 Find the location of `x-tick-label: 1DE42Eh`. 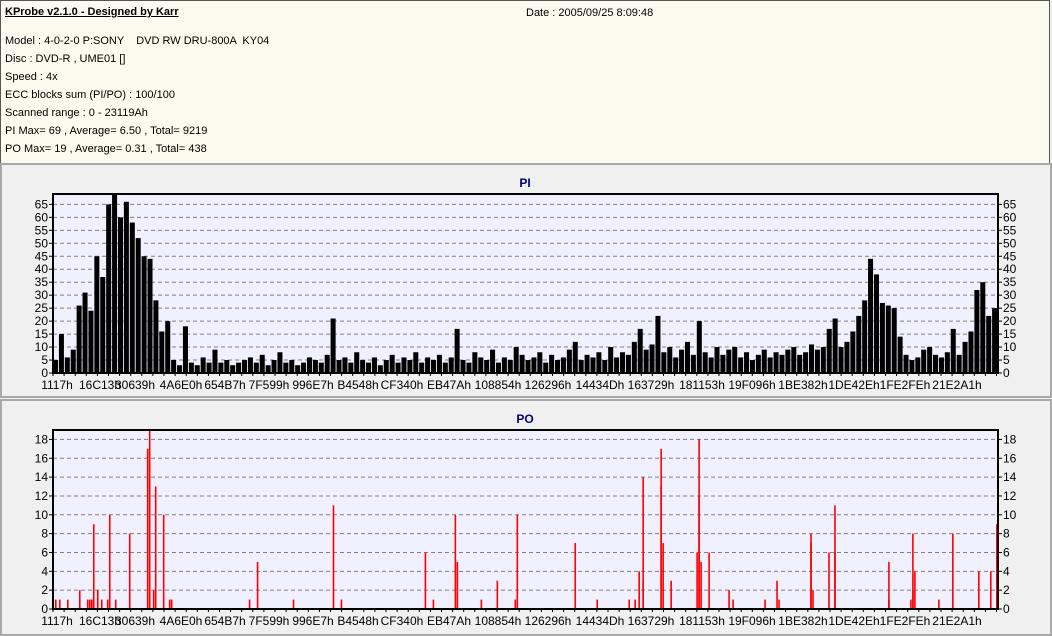

x-tick-label: 1DE42Eh is located at coordinates (853, 385).